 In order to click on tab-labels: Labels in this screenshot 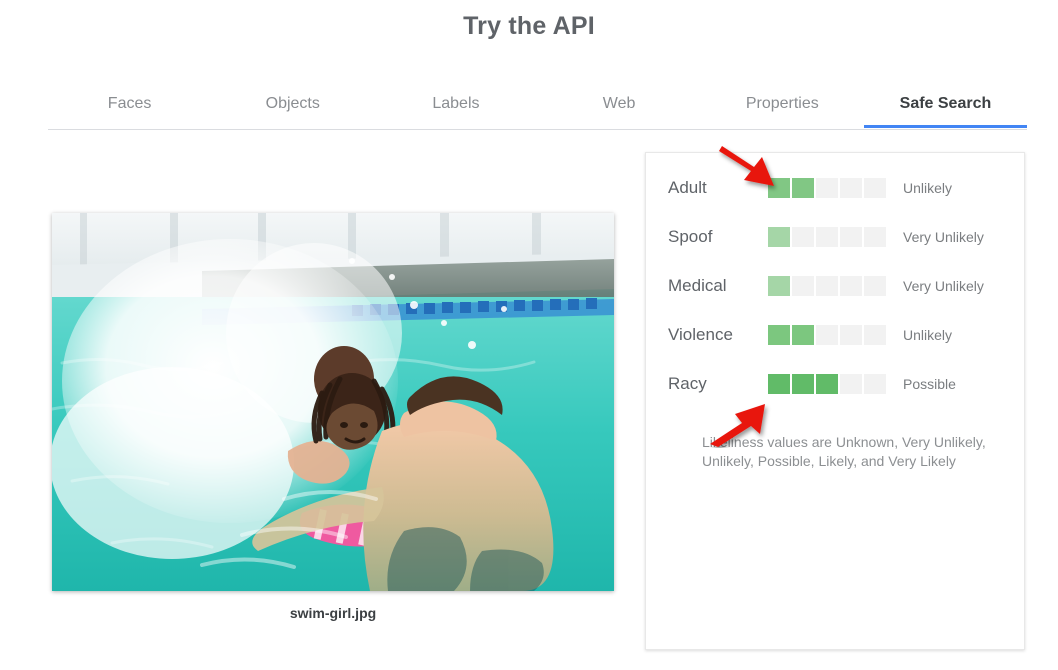, I will do `click(455, 105)`.